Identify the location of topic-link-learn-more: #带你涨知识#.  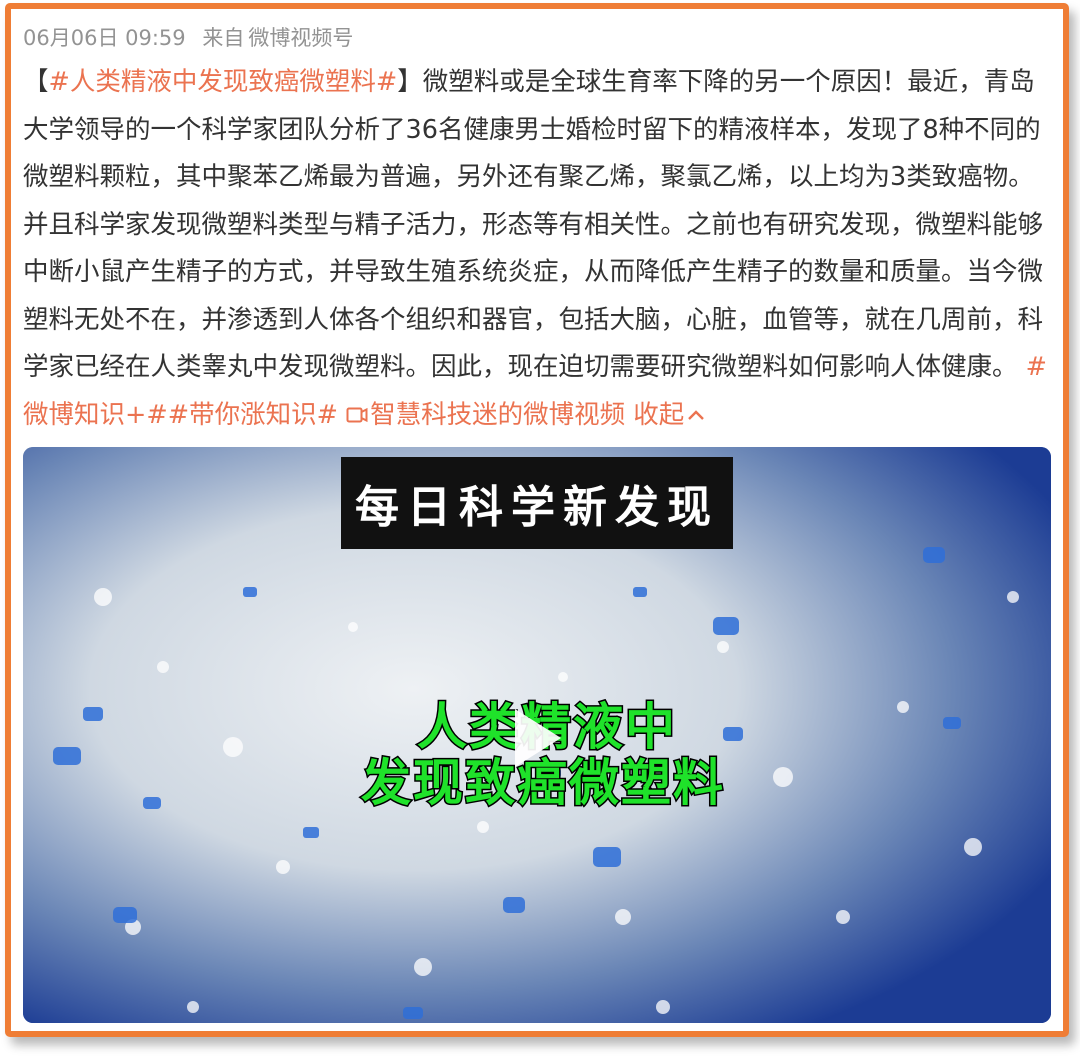
(253, 415).